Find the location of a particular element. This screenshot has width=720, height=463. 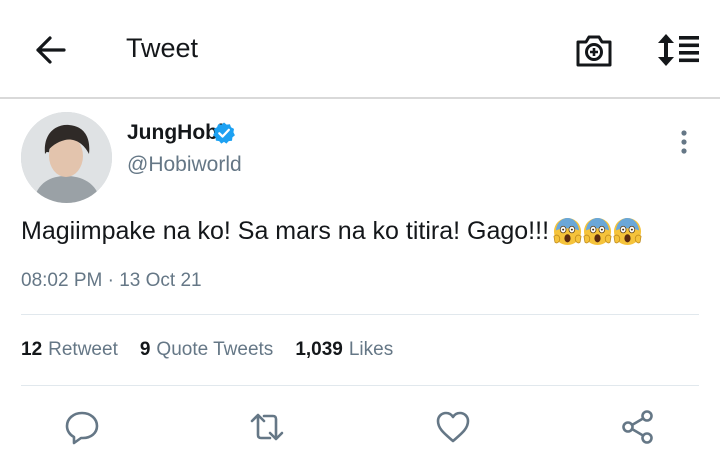

avatar is located at coordinates (66, 157).